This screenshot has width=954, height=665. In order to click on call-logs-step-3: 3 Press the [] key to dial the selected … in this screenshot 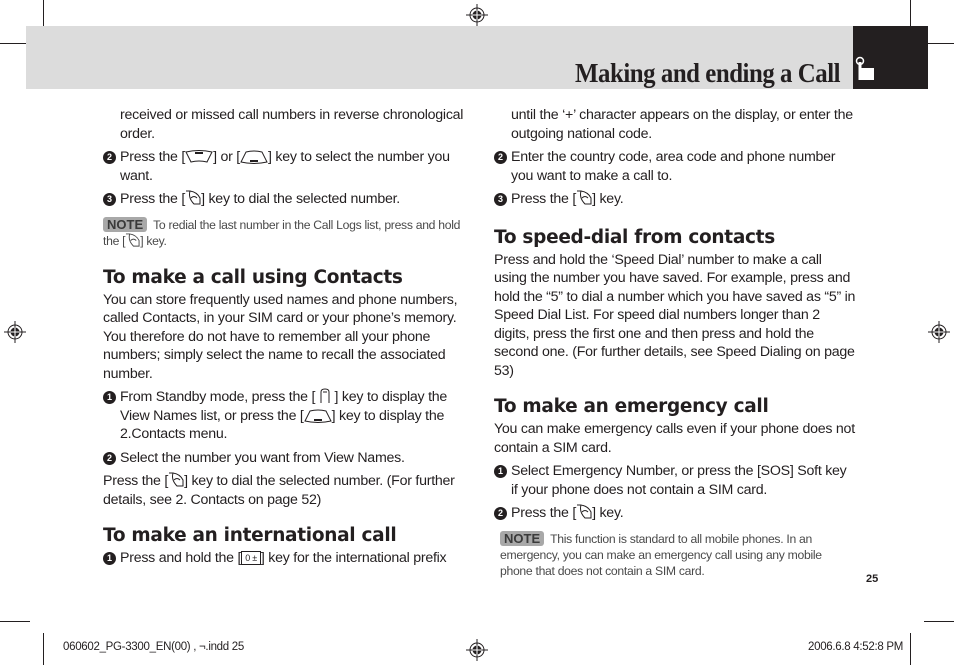, I will do `click(284, 199)`.